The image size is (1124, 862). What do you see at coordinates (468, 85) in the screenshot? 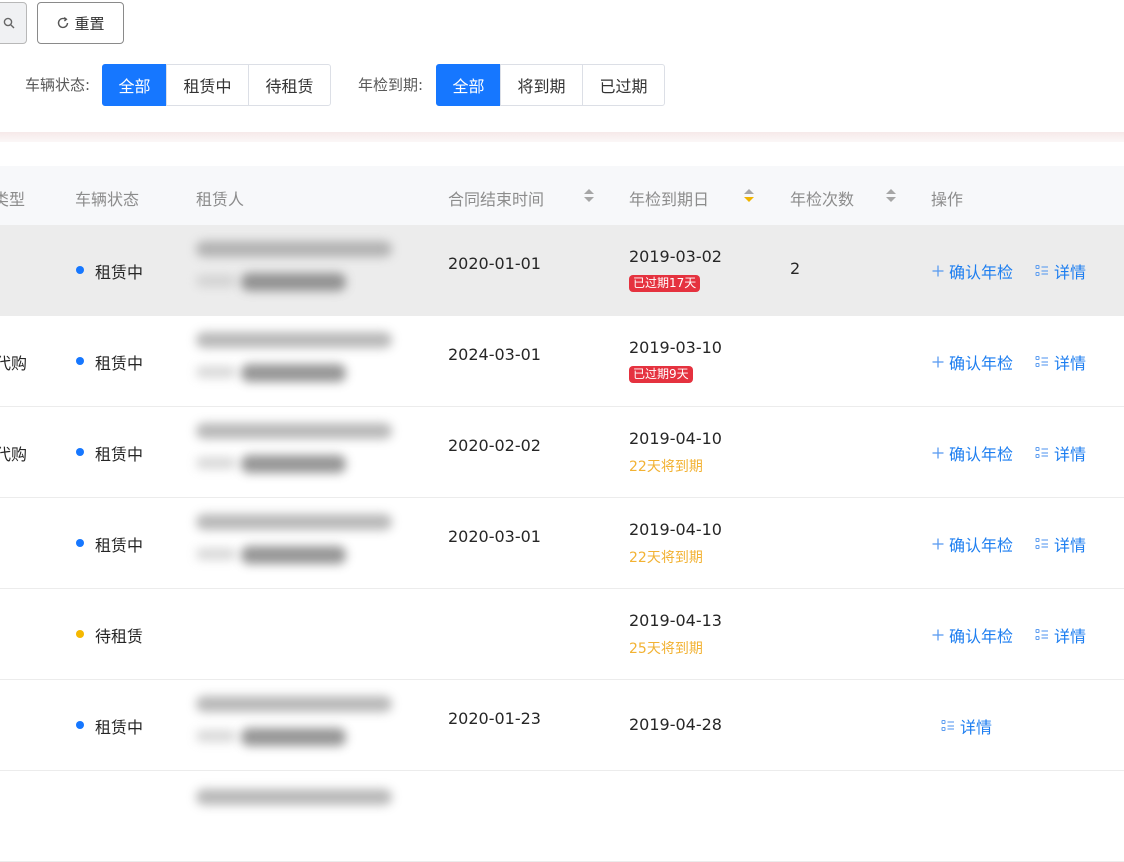
I see `inspection-due-option-all: 全部` at bounding box center [468, 85].